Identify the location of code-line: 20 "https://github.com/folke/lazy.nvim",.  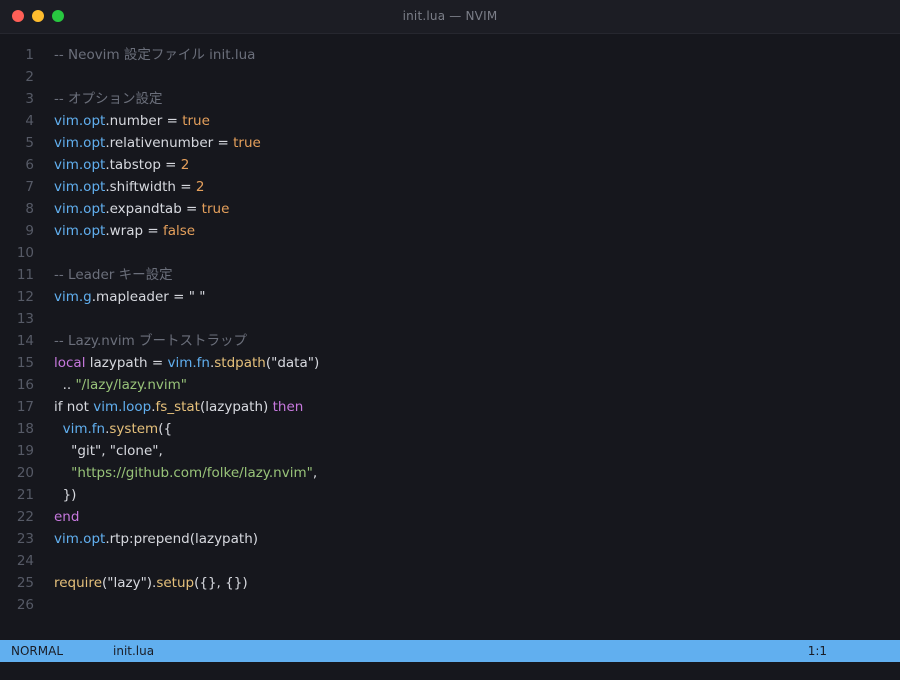
(450, 473).